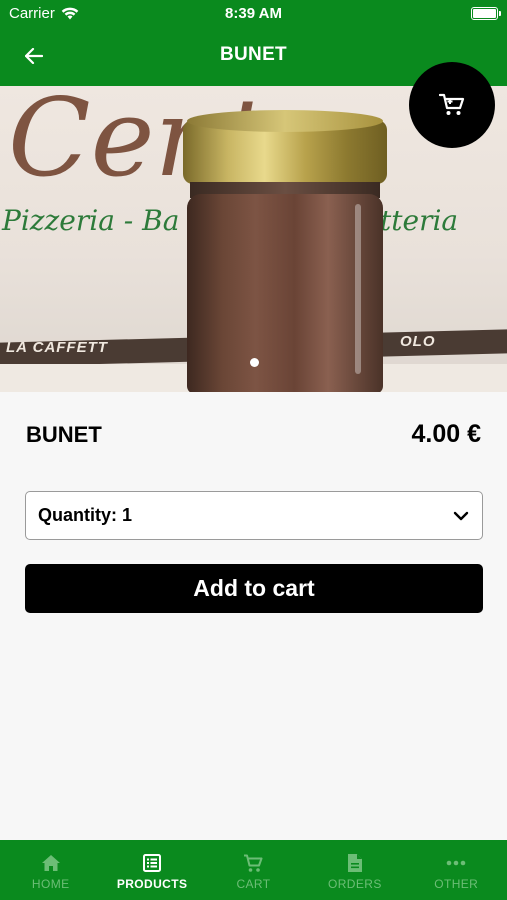  What do you see at coordinates (152, 863) in the screenshot?
I see `list-icon` at bounding box center [152, 863].